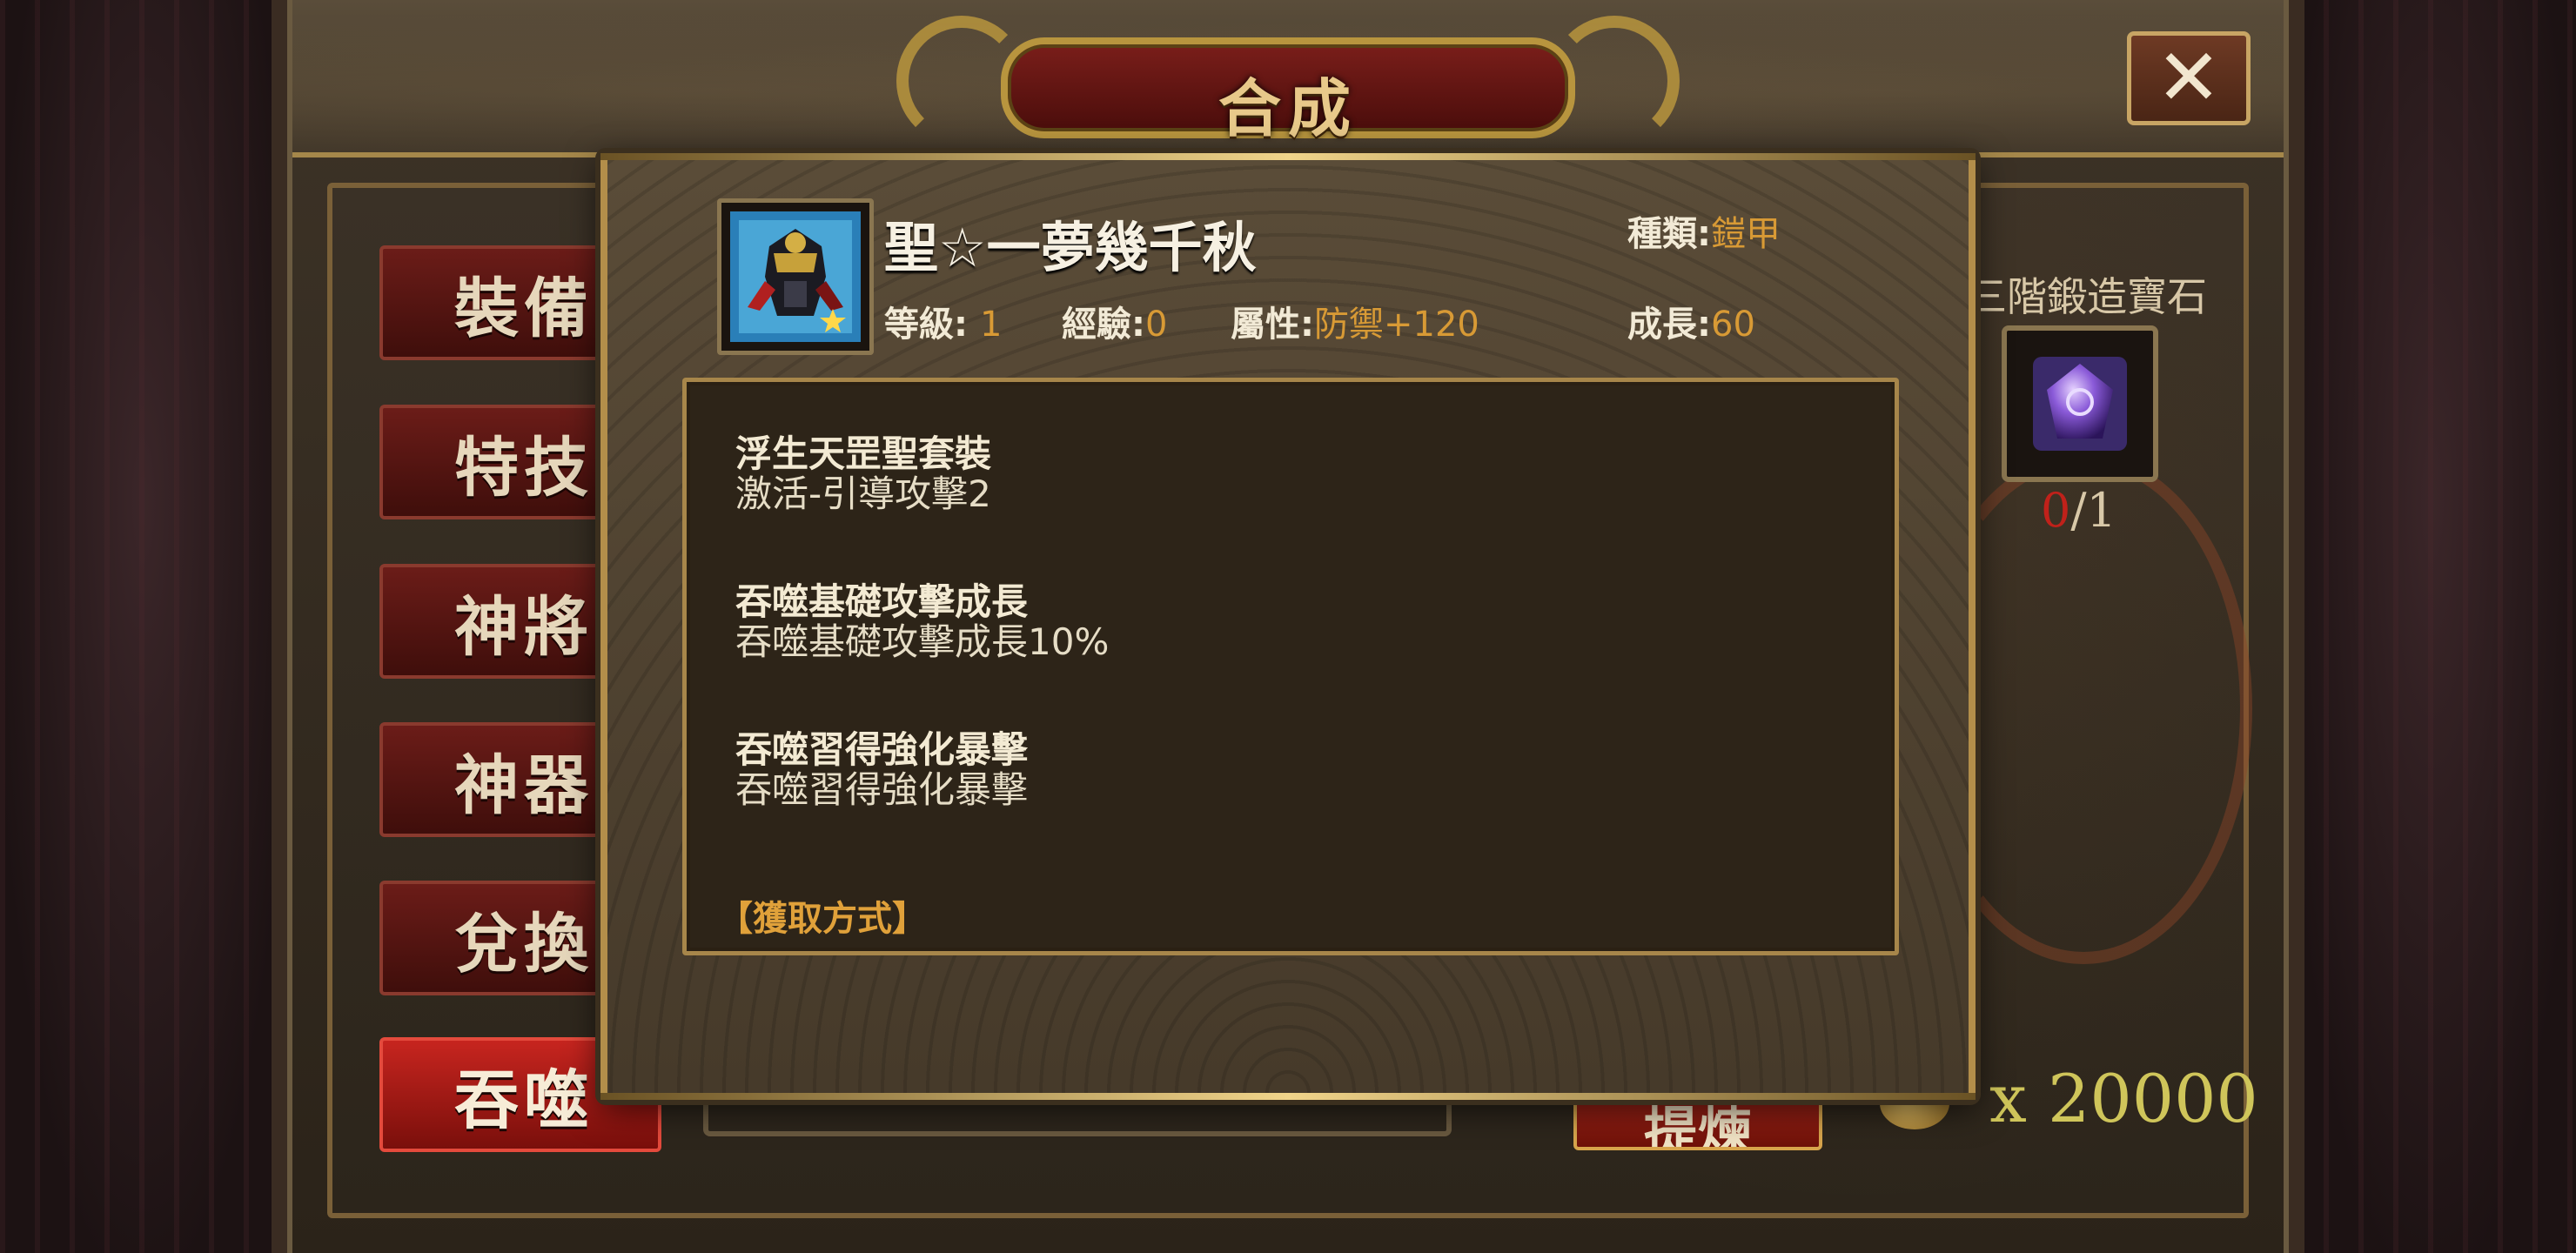  I want to click on material-slot, so click(2080, 403).